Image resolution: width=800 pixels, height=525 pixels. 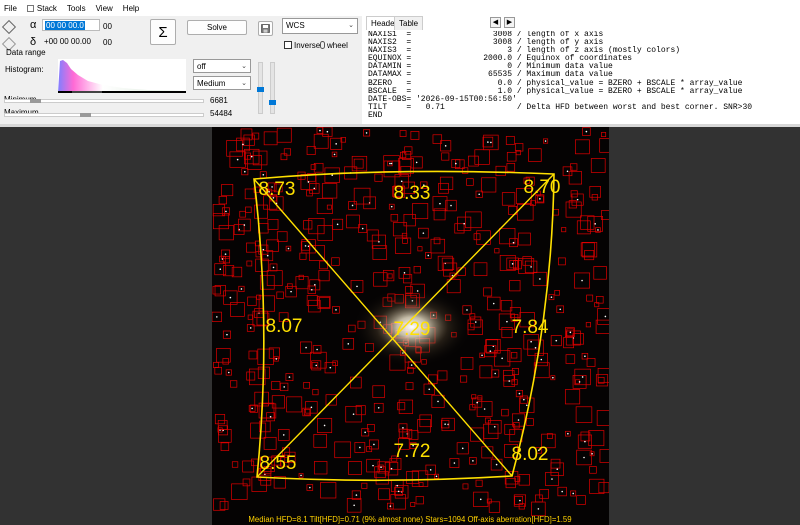 What do you see at coordinates (412, 329) in the screenshot?
I see `hfd-label: 7.29` at bounding box center [412, 329].